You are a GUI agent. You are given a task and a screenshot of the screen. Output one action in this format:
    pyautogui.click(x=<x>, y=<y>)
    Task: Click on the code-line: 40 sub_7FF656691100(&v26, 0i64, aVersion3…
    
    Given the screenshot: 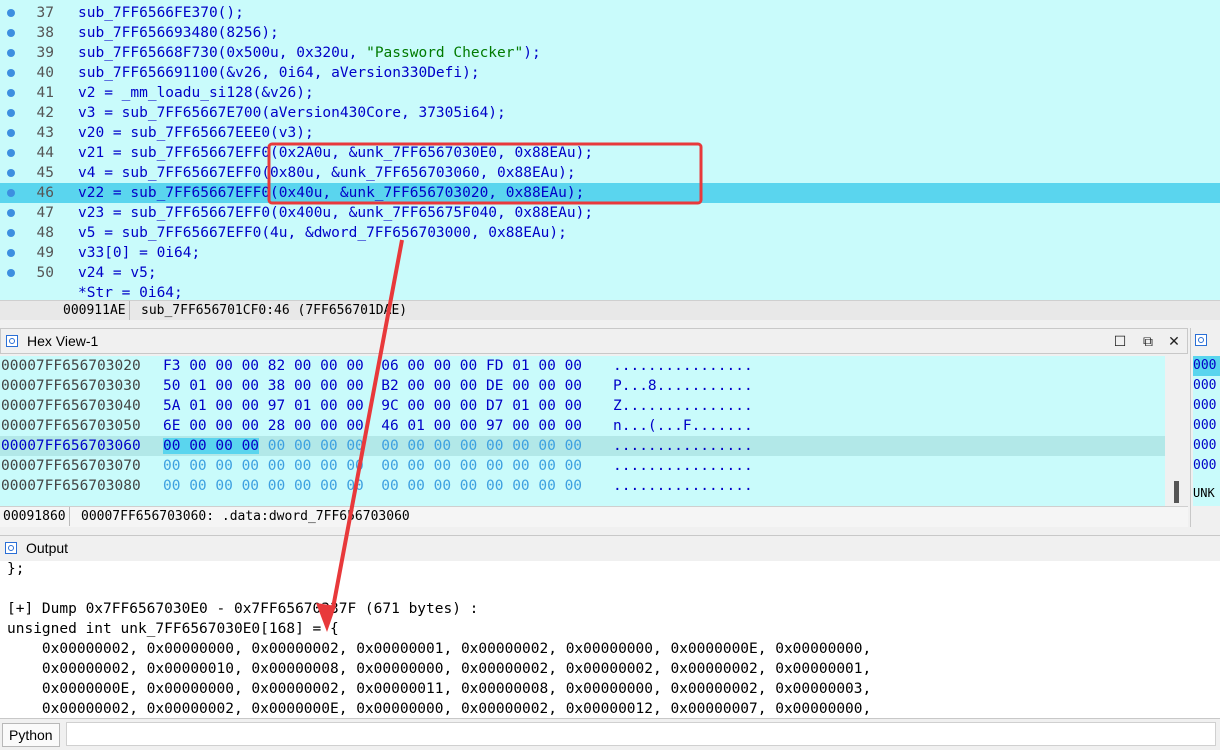 What is the action you would take?
    pyautogui.click(x=610, y=73)
    